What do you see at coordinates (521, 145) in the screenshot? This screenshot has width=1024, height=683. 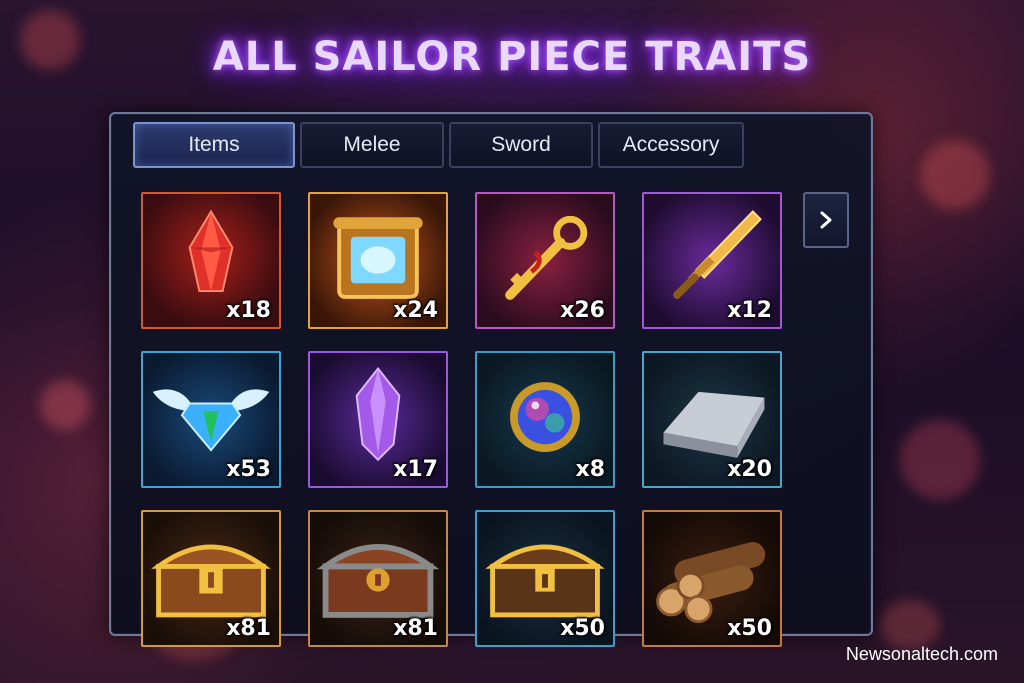 I see `tab-sword: Sword` at bounding box center [521, 145].